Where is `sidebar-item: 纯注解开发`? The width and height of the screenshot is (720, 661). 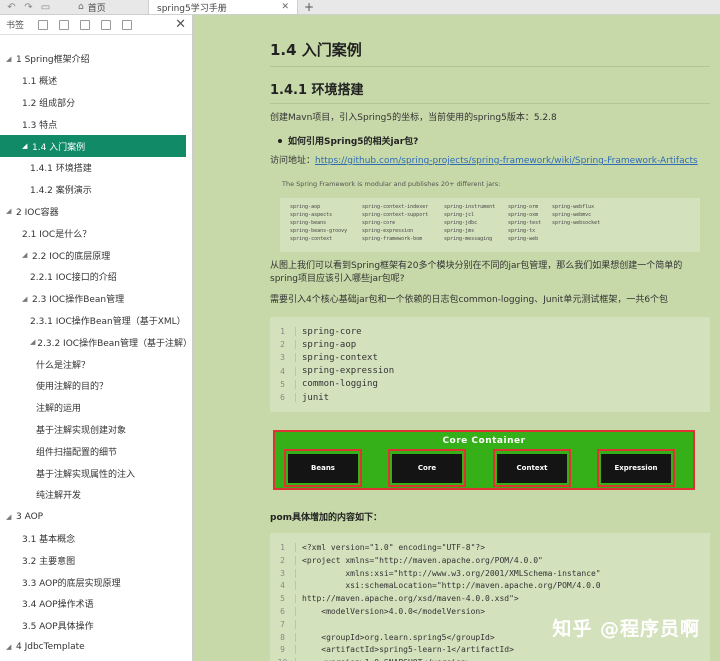
sidebar-item: 纯注解开发 is located at coordinates (96, 495).